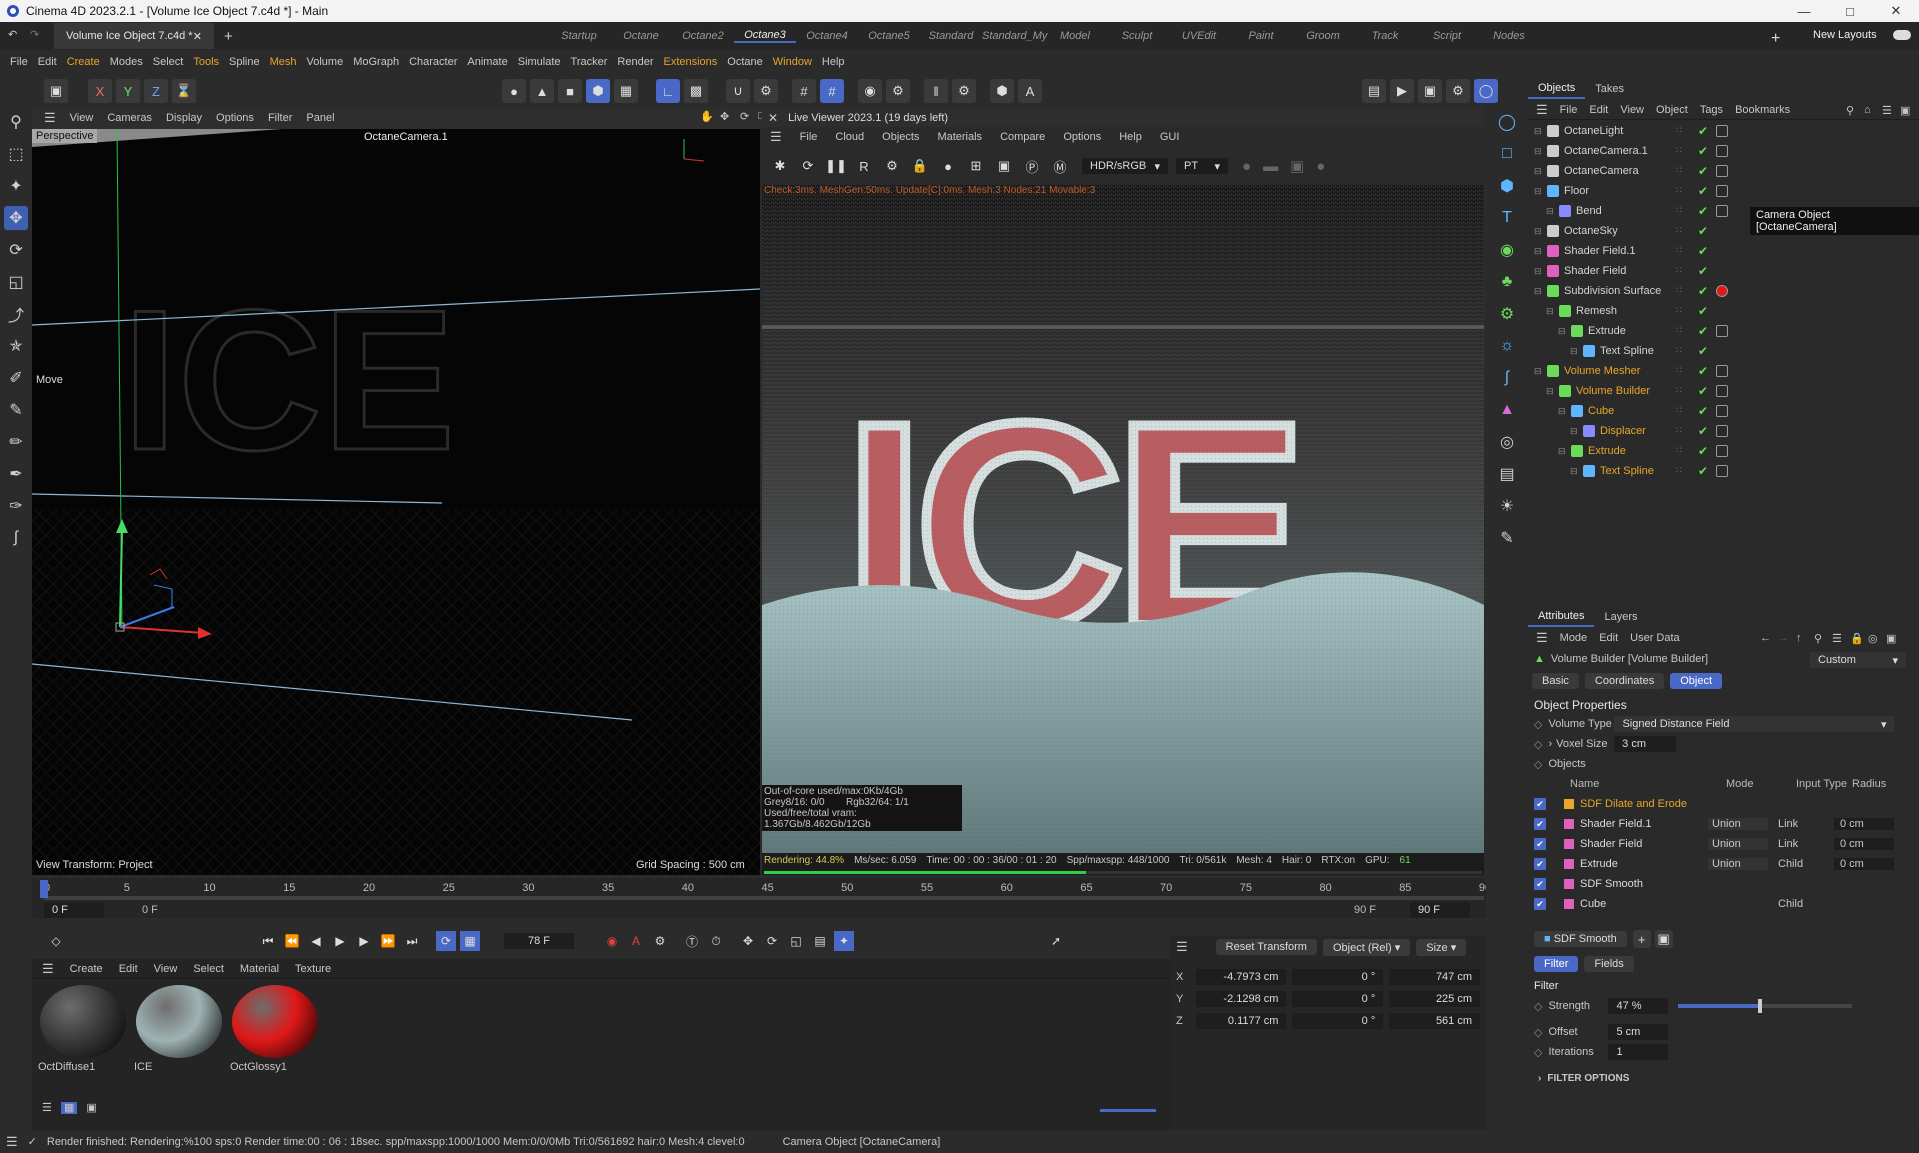  I want to click on zoom-search-icon: ⚲, so click(16, 122).